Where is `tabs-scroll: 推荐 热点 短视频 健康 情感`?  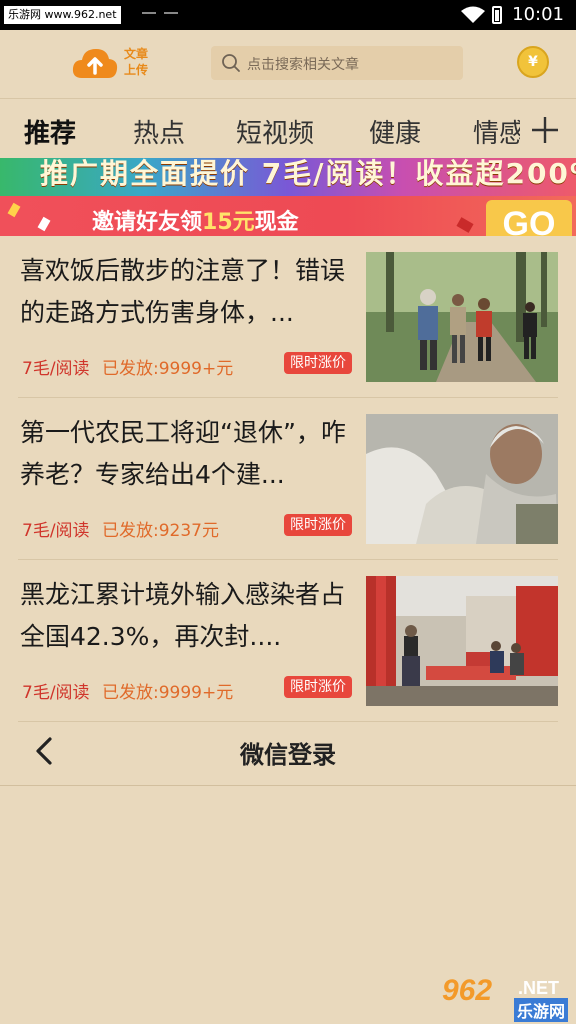 tabs-scroll: 推荐 热点 短视频 健康 情感 is located at coordinates (260, 129).